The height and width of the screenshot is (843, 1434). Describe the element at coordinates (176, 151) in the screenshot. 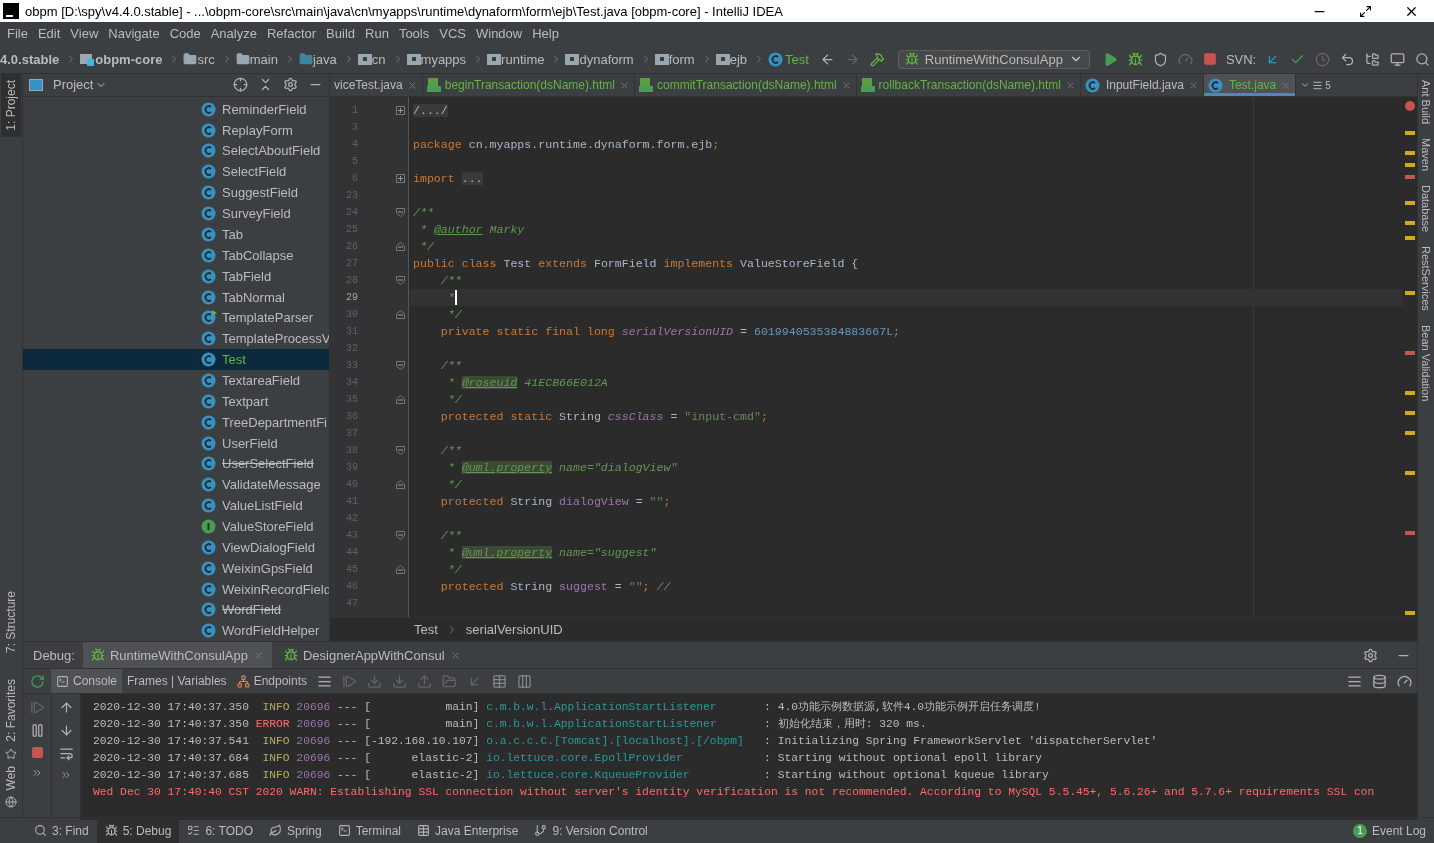

I see `tree-item: SelectAboutField` at that location.